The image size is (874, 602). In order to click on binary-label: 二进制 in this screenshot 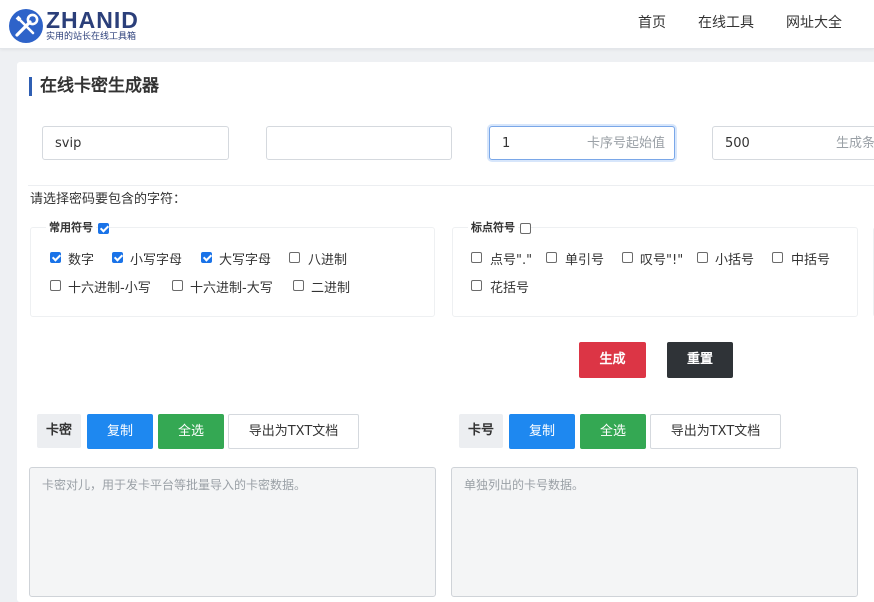, I will do `click(330, 289)`.